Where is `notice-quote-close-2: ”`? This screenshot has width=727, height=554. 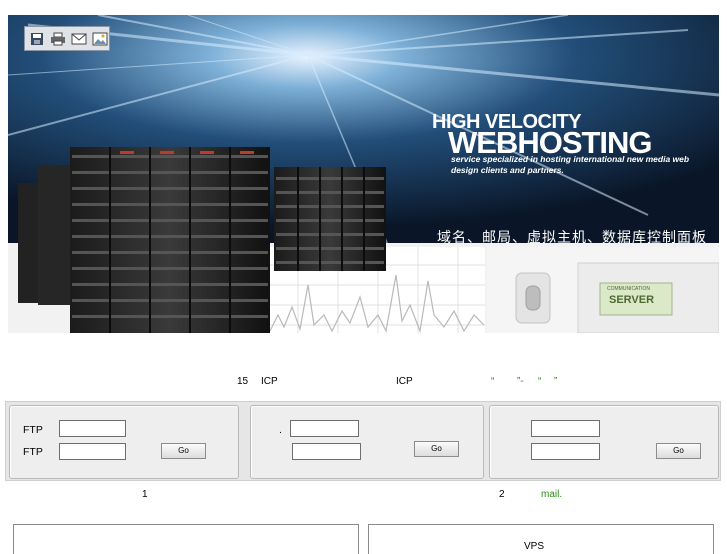 notice-quote-close-2: ” is located at coordinates (556, 381).